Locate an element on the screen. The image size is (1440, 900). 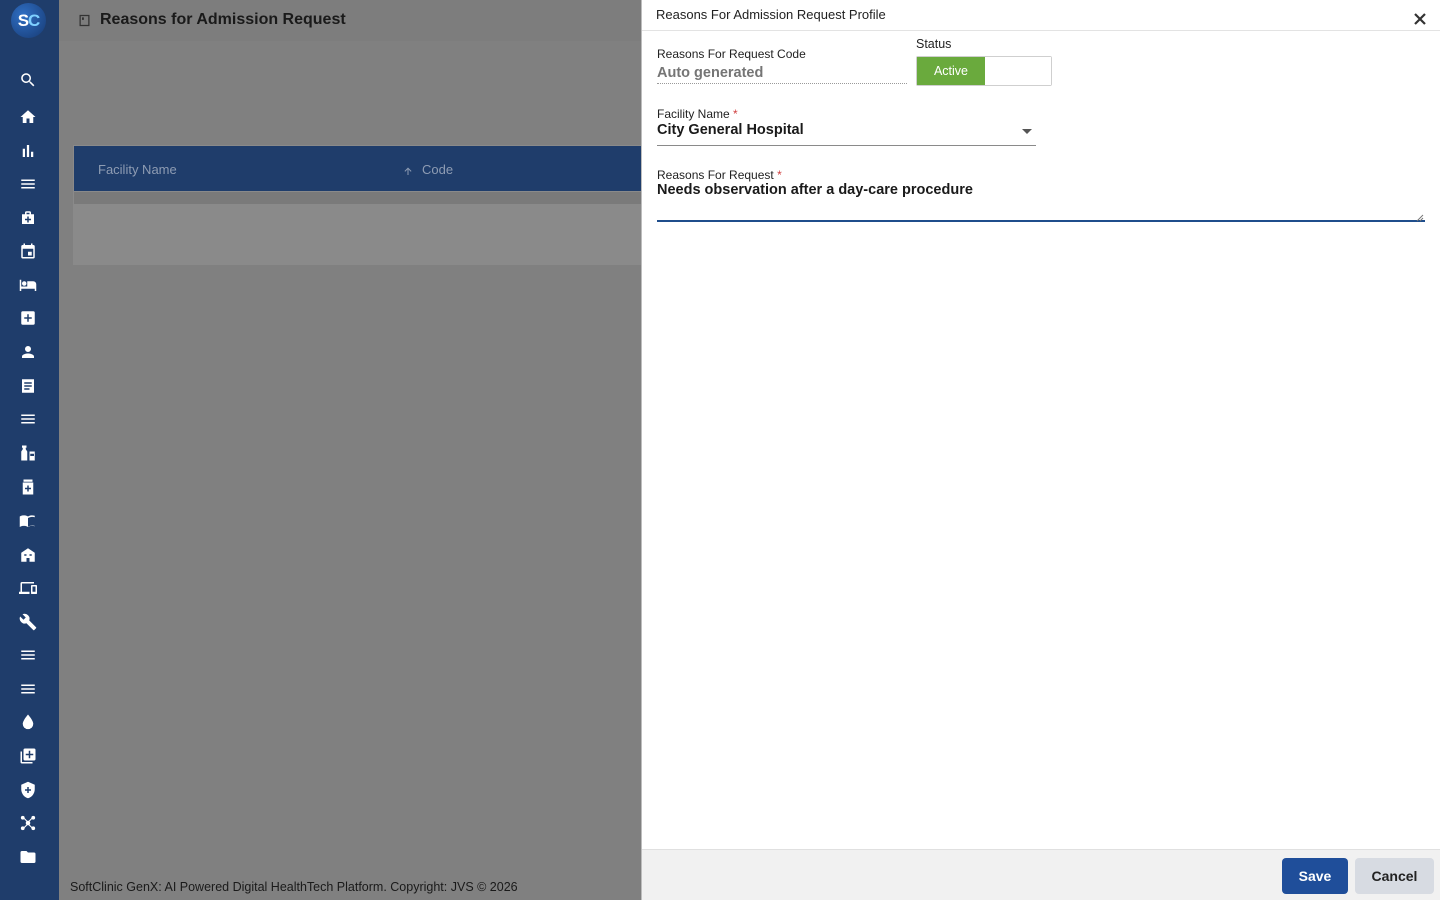
sidebar: SC is located at coordinates (29, 450).